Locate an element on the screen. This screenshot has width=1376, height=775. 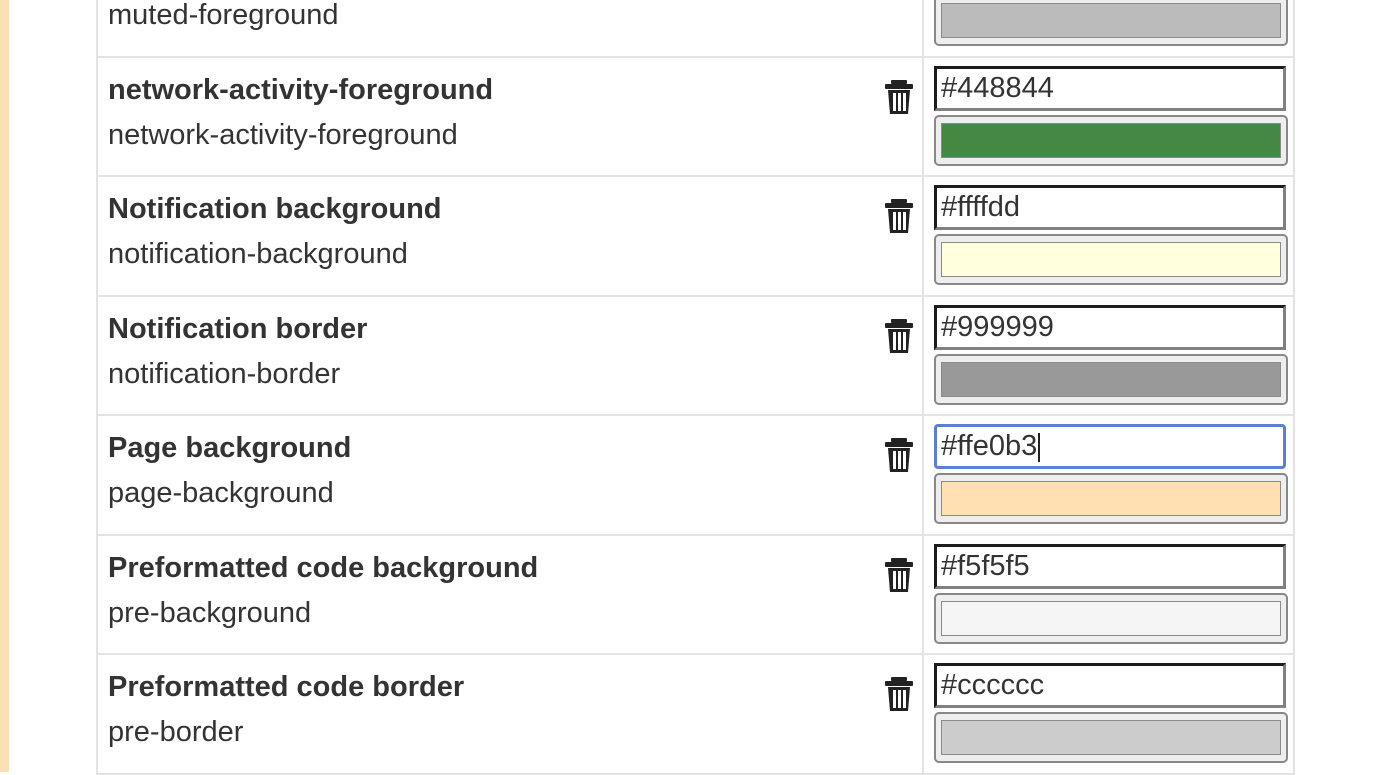
hex-color-input: #999999 is located at coordinates (1110, 327).